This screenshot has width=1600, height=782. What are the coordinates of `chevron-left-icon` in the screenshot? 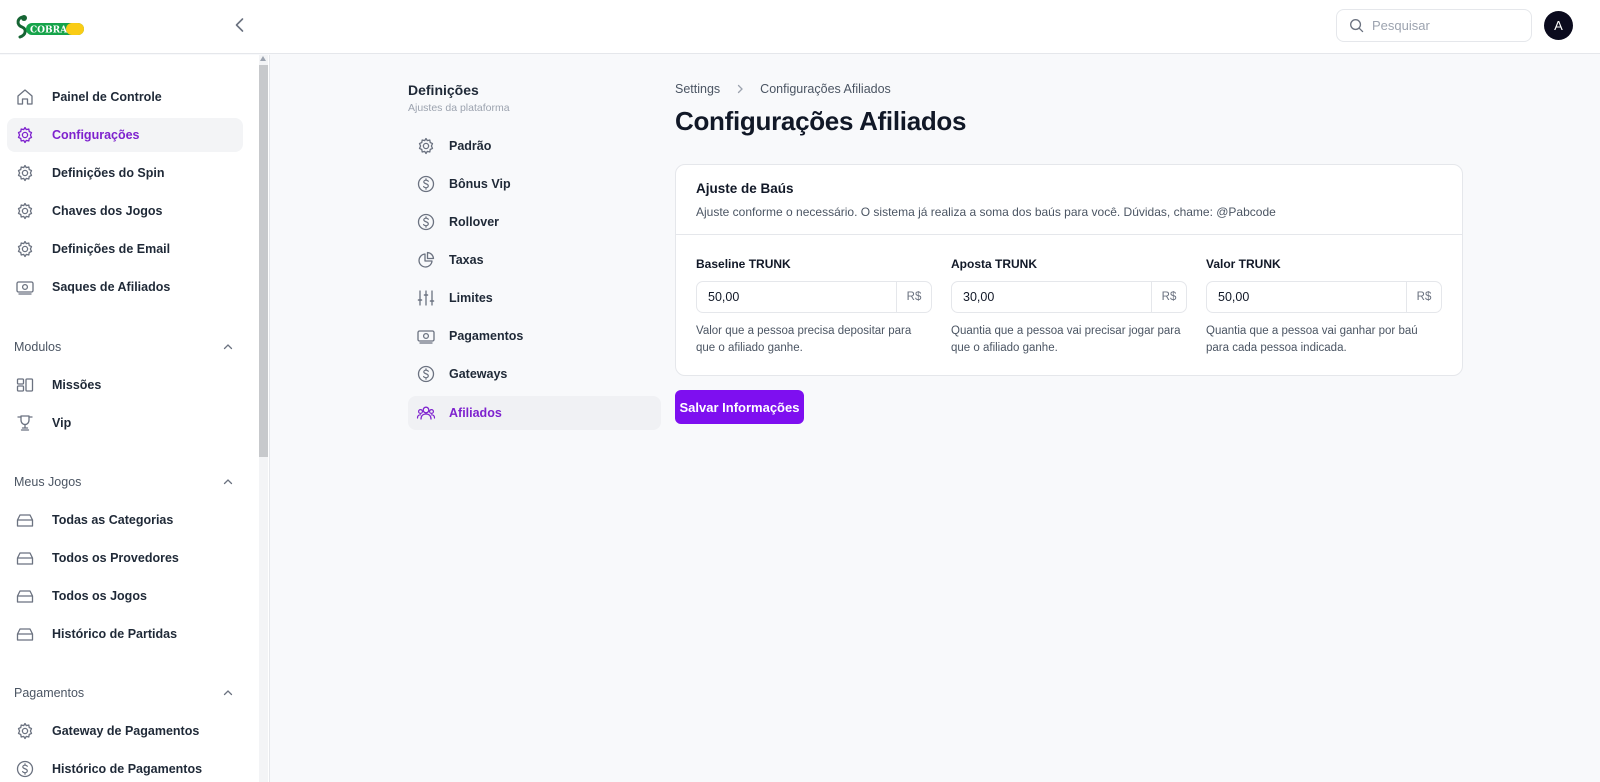 It's located at (239, 25).